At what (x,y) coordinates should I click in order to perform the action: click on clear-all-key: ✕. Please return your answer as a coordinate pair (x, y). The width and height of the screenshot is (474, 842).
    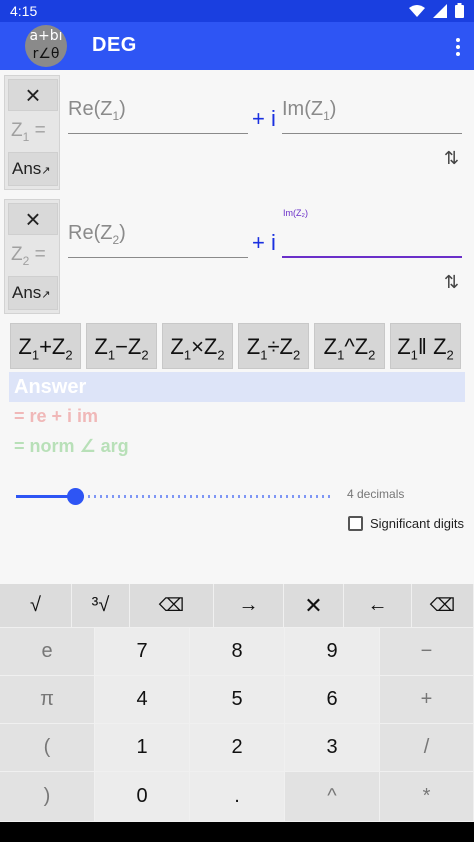
    Looking at the image, I should click on (314, 606).